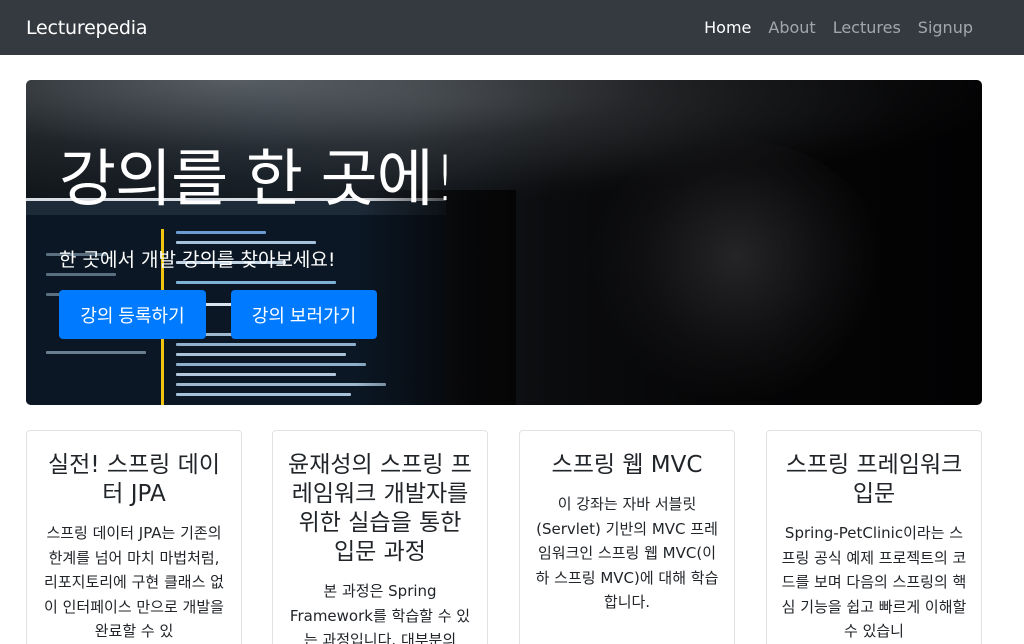 This screenshot has height=644, width=1024. I want to click on lecture-card-title: 스프링 웹 MVC, so click(627, 465).